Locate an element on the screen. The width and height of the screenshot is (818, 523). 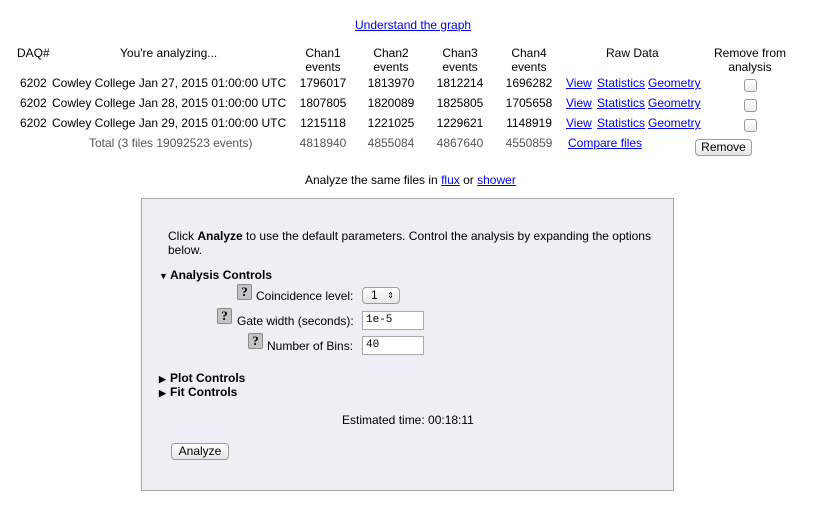
row-chan4: 1696282 is located at coordinates (529, 83).